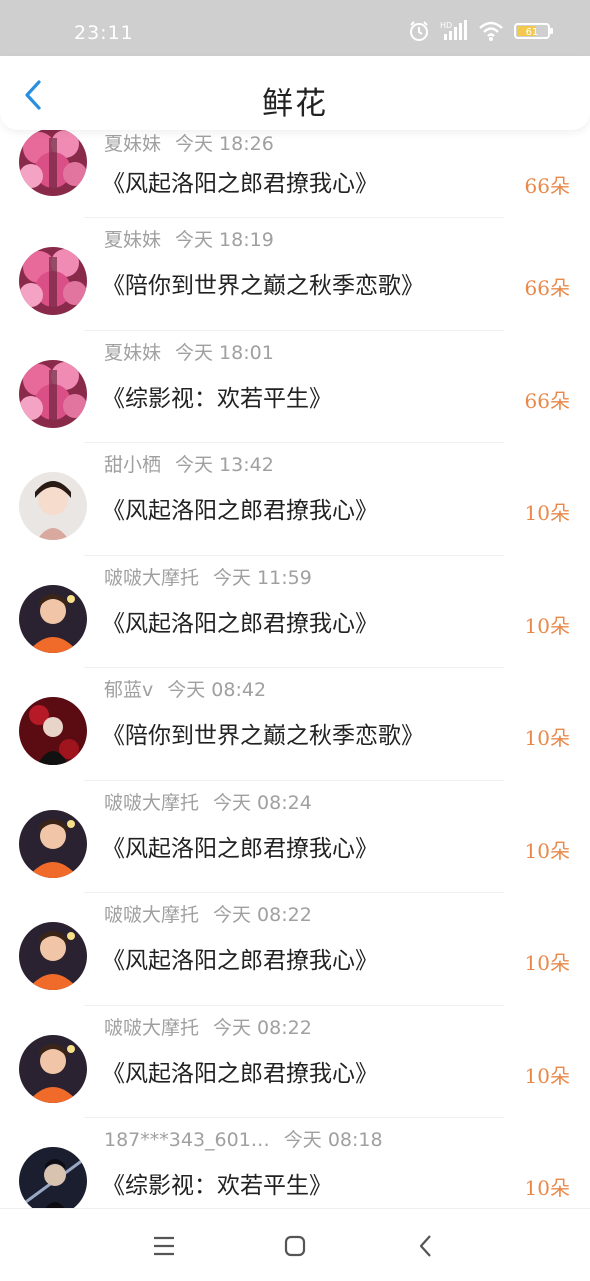 Image resolution: width=590 pixels, height=1281 pixels. I want to click on sender-line: 夏妹妹 今天 18:01, so click(189, 351).